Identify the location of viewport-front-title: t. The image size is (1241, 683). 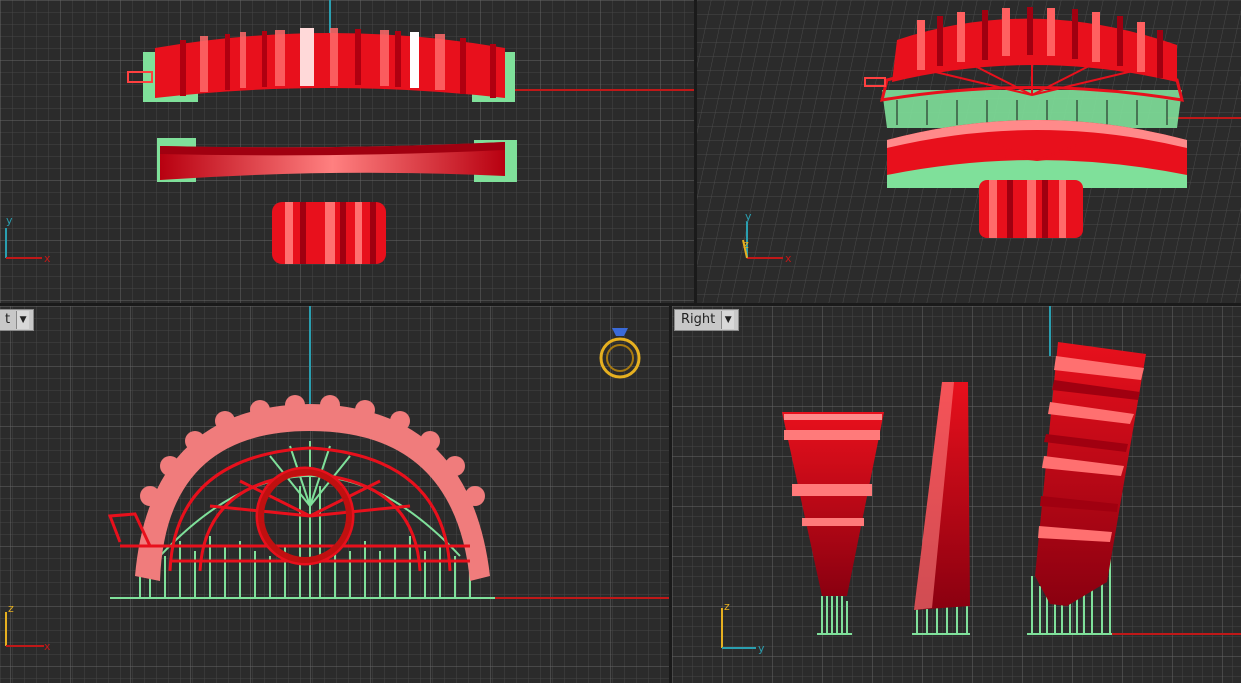
(8, 319).